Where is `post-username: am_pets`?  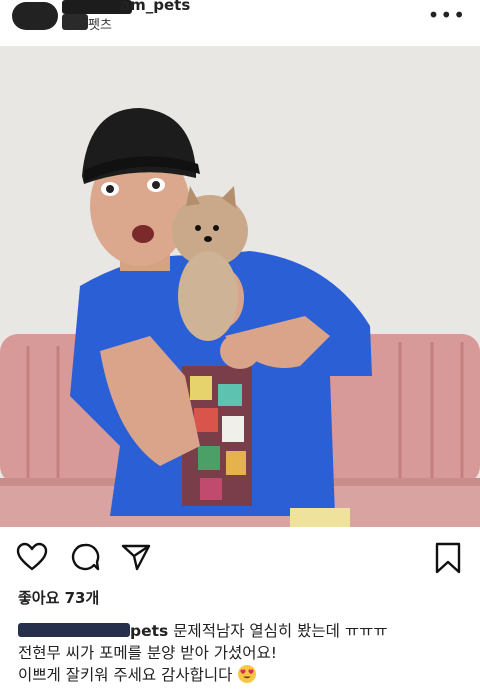
post-username: am_pets is located at coordinates (155, 7).